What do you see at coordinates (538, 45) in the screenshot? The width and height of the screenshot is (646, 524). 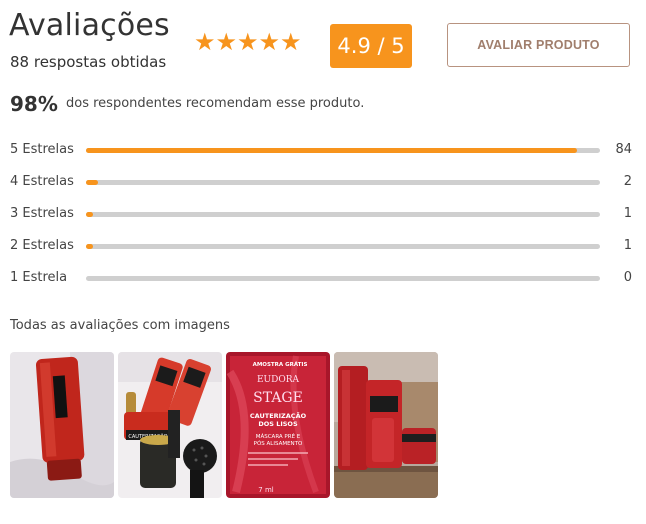 I see `rate-product-button: AVALIAR PRODUTO` at bounding box center [538, 45].